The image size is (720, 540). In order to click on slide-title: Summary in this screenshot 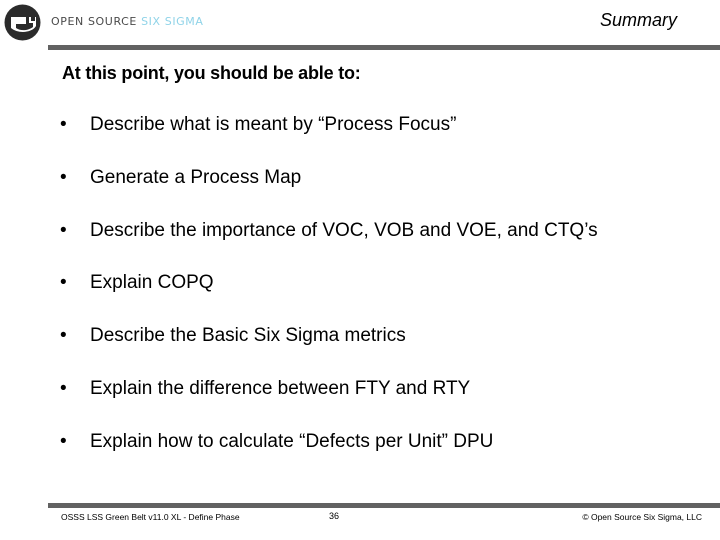, I will do `click(638, 20)`.